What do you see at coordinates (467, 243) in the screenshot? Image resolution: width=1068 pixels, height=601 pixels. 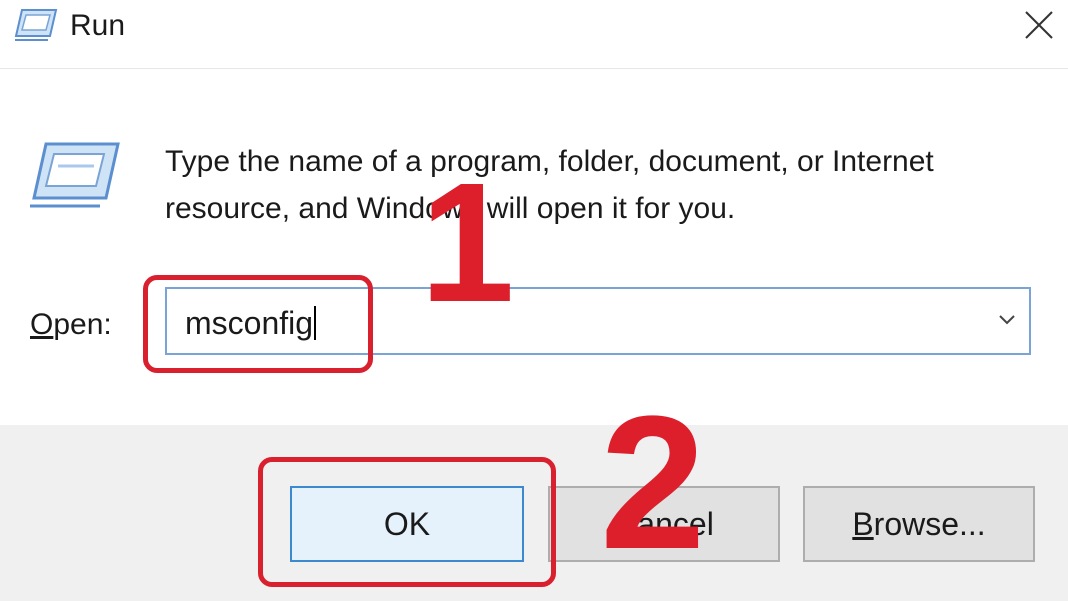 I see `step-1-annotation: 1` at bounding box center [467, 243].